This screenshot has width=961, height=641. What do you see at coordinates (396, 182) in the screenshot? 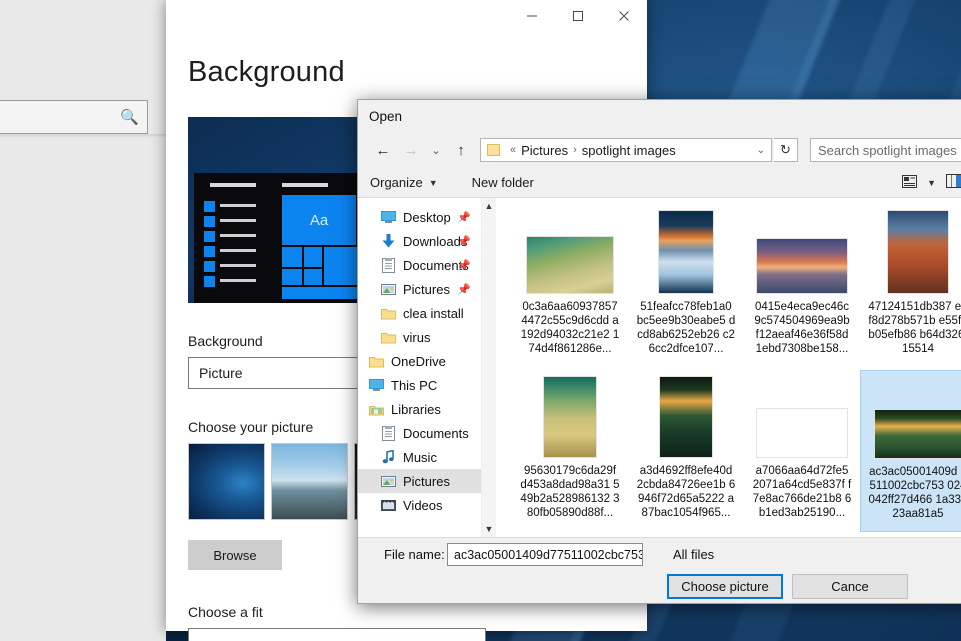
I see `organize-label: Organize` at bounding box center [396, 182].